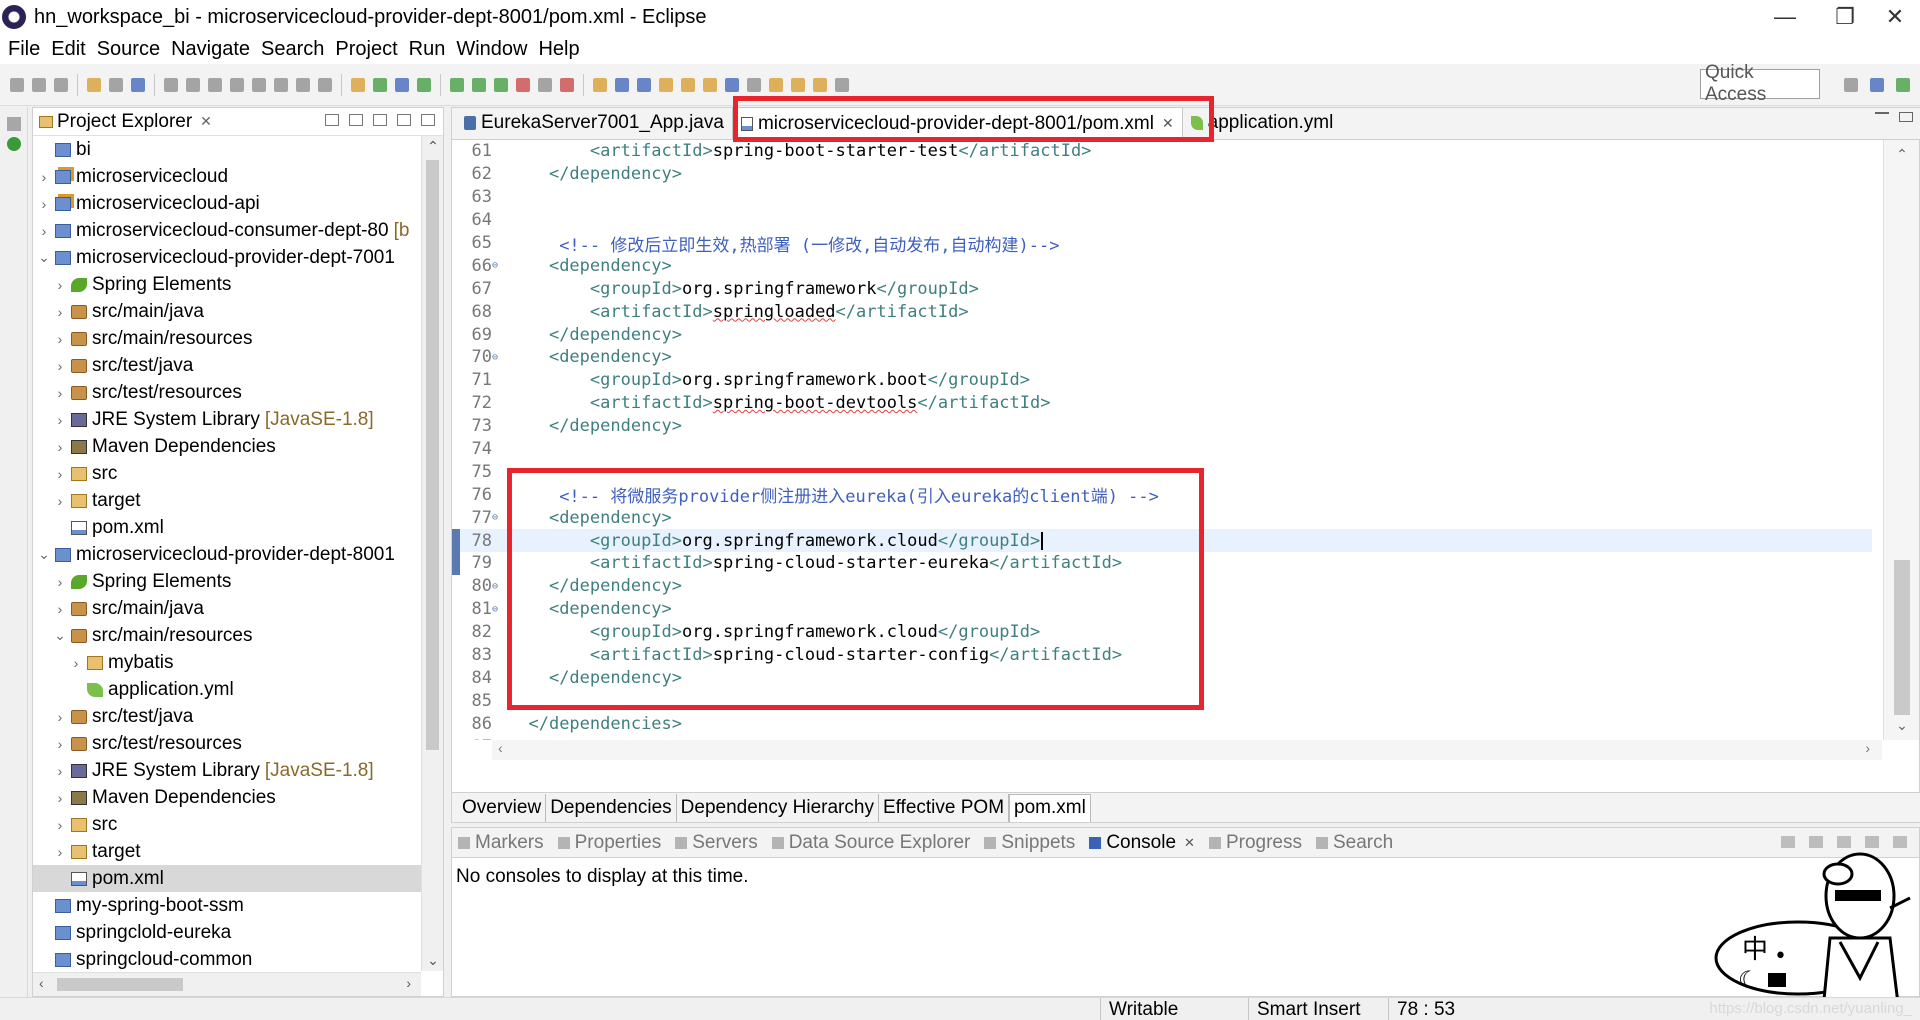  What do you see at coordinates (1354, 843) in the screenshot?
I see `view-tab: Search` at bounding box center [1354, 843].